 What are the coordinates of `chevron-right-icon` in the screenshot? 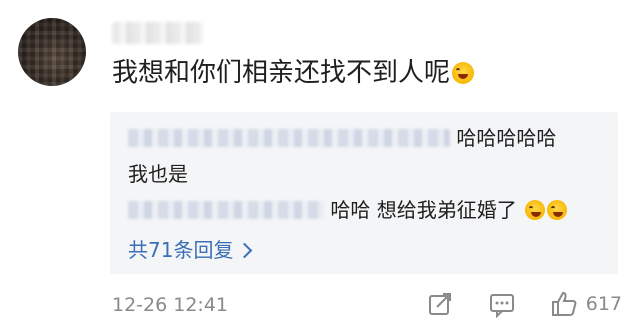 It's located at (245, 250).